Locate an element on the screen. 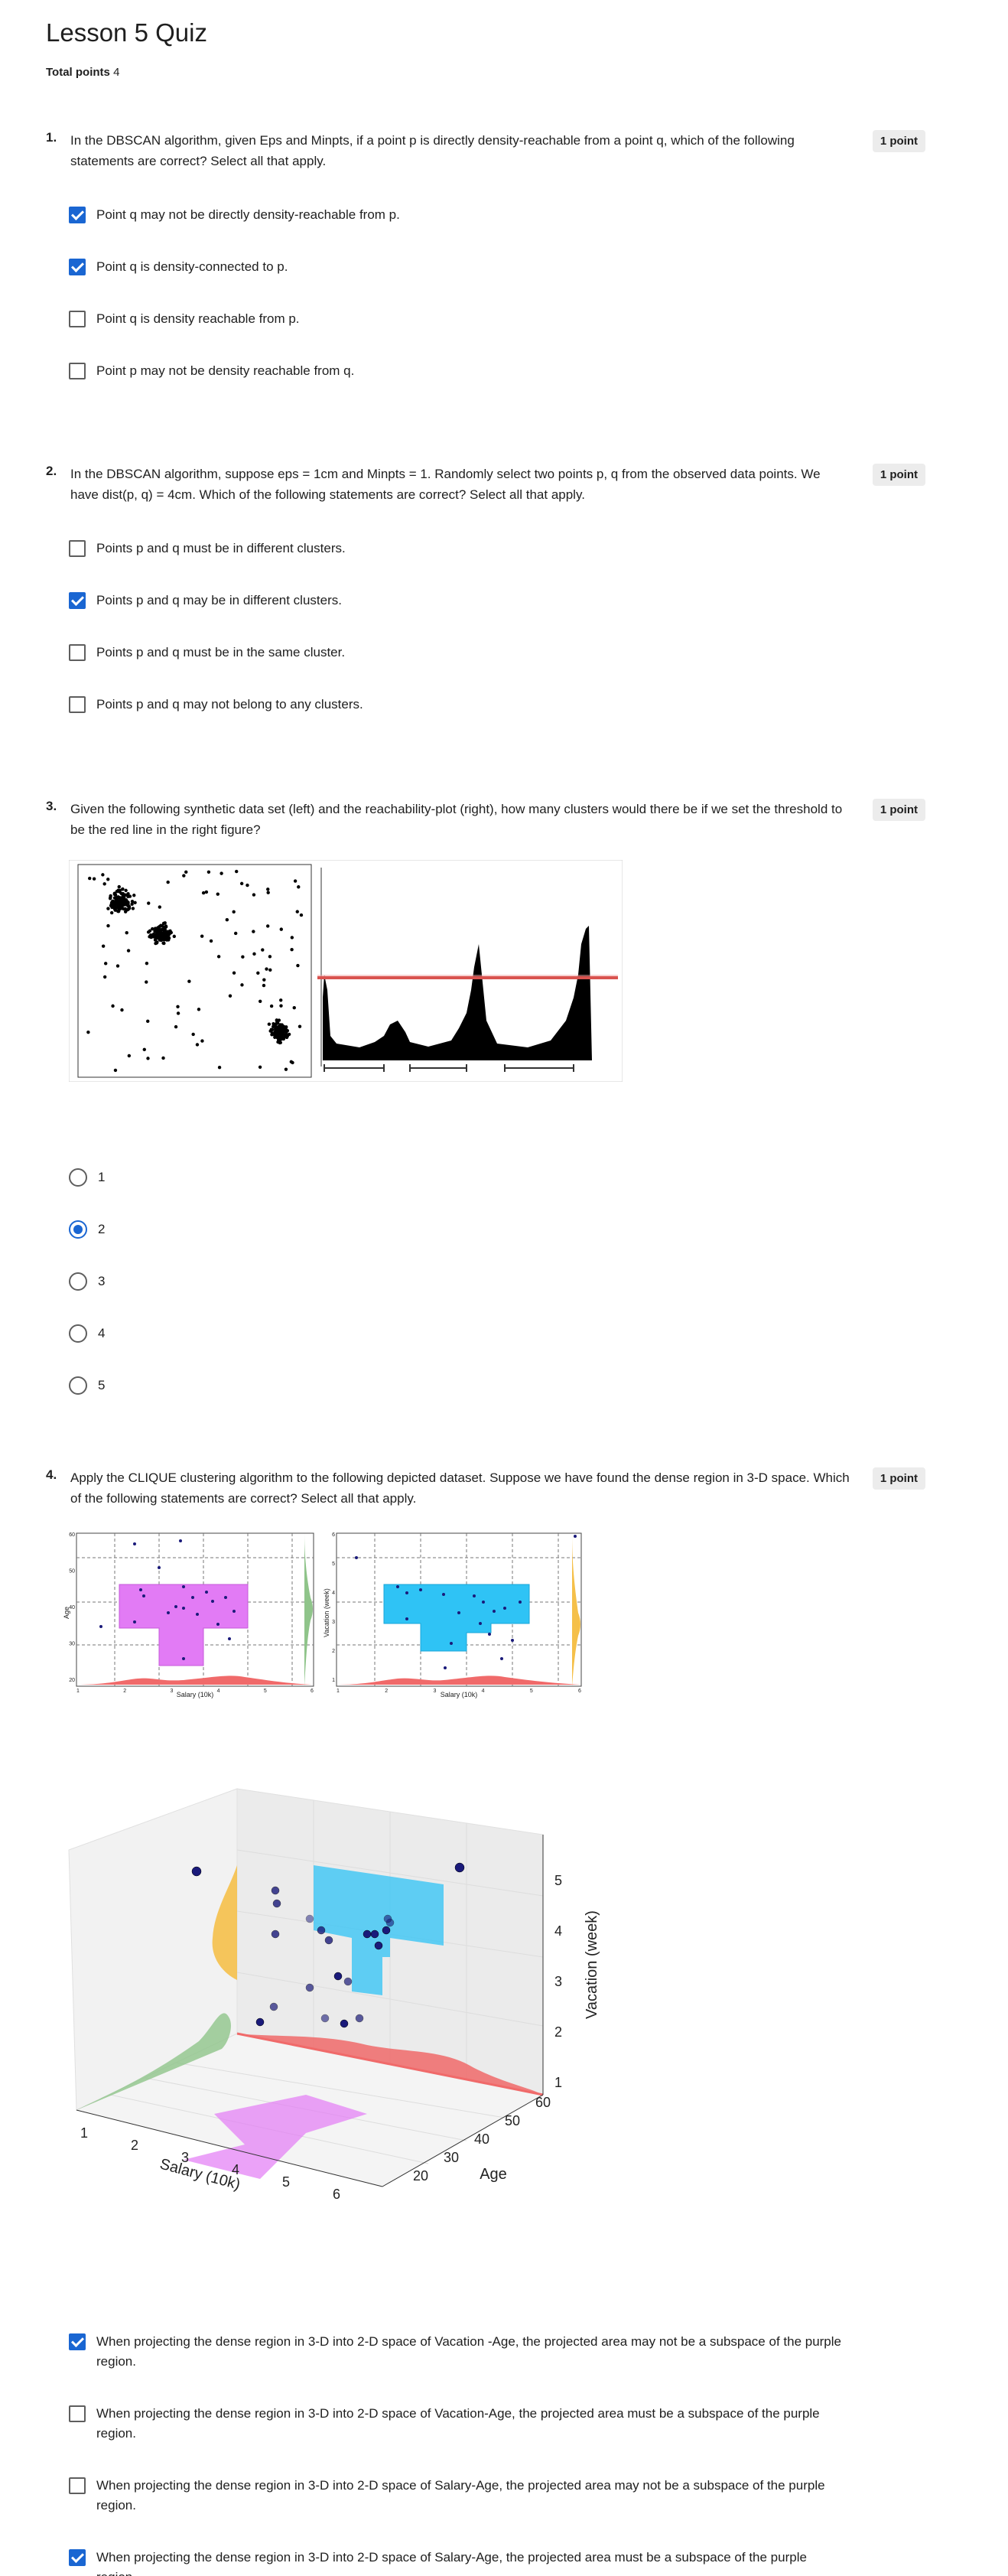 The height and width of the screenshot is (2576, 1008). option-radio: 4 is located at coordinates (459, 1334).